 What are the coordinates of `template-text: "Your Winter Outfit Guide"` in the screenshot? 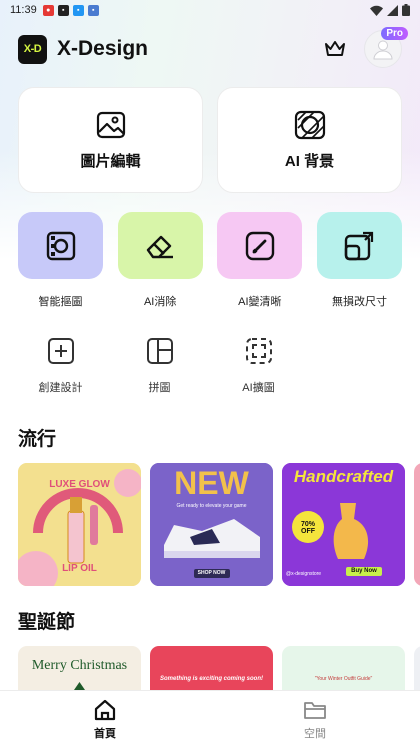 It's located at (343, 679).